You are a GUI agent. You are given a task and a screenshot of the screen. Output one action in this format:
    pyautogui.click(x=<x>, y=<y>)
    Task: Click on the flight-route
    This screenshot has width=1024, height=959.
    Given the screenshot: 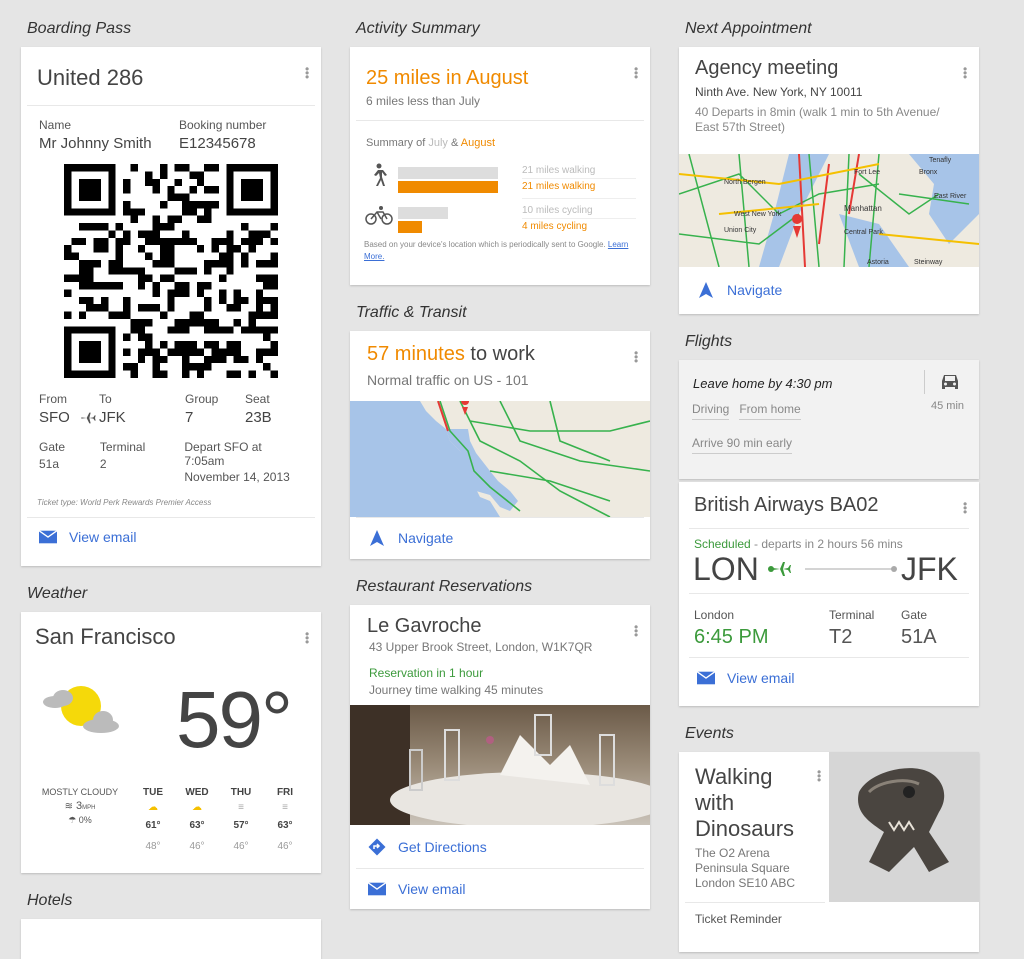 What is the action you would take?
    pyautogui.click(x=832, y=569)
    